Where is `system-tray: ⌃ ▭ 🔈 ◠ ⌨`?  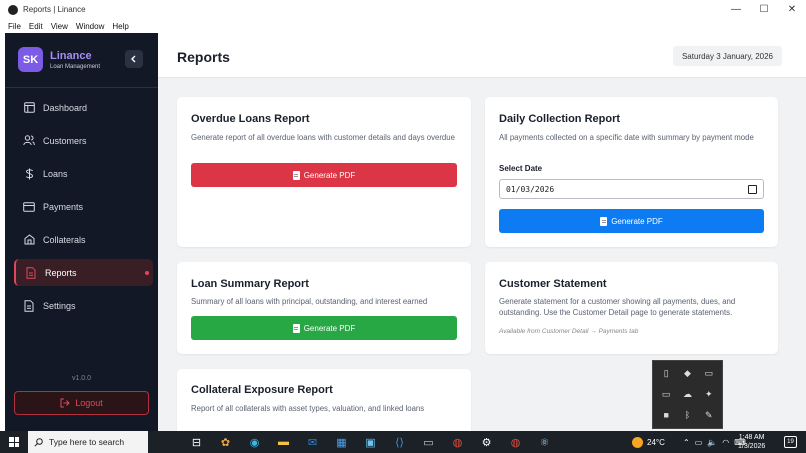
system-tray: ⌃ ▭ 🔈 ◠ ⌨ is located at coordinates (714, 442).